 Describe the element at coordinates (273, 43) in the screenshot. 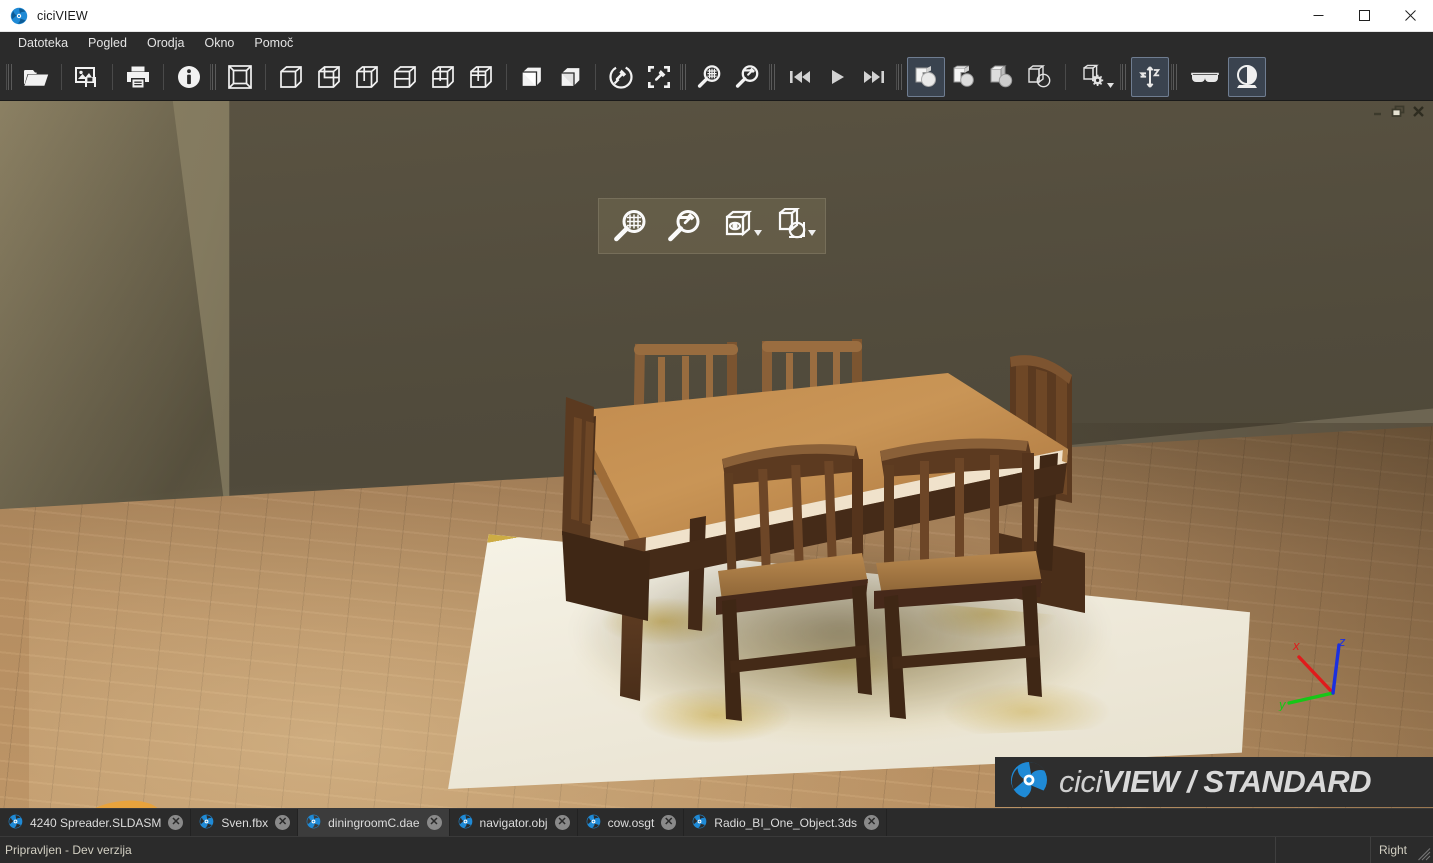

I see `menu-pomoc: Pomoč` at that location.